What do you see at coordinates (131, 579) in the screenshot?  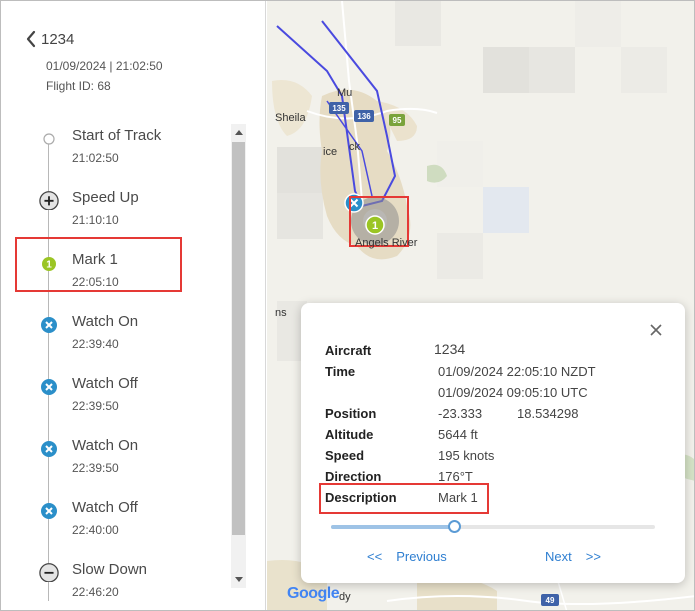 I see `timeline-event: Slow Down 22:46:20` at bounding box center [131, 579].